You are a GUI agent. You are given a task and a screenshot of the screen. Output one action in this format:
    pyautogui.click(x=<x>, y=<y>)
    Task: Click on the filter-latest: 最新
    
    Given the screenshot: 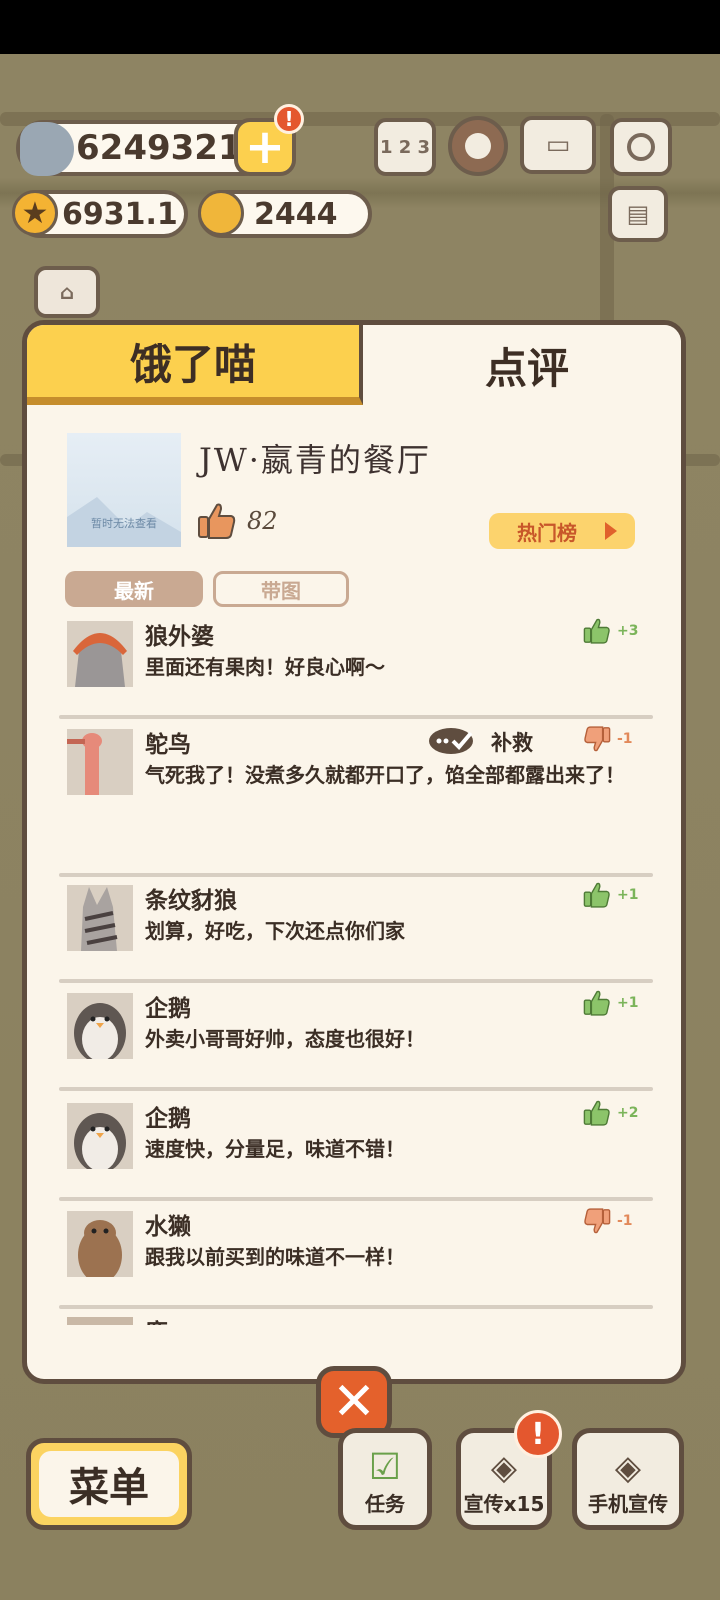 What is the action you would take?
    pyautogui.click(x=134, y=589)
    